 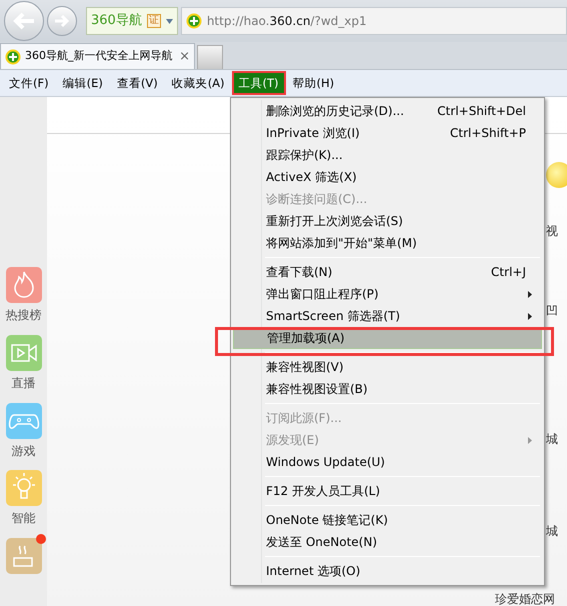 I want to click on sidebar-label: 热搜榜, so click(x=24, y=315).